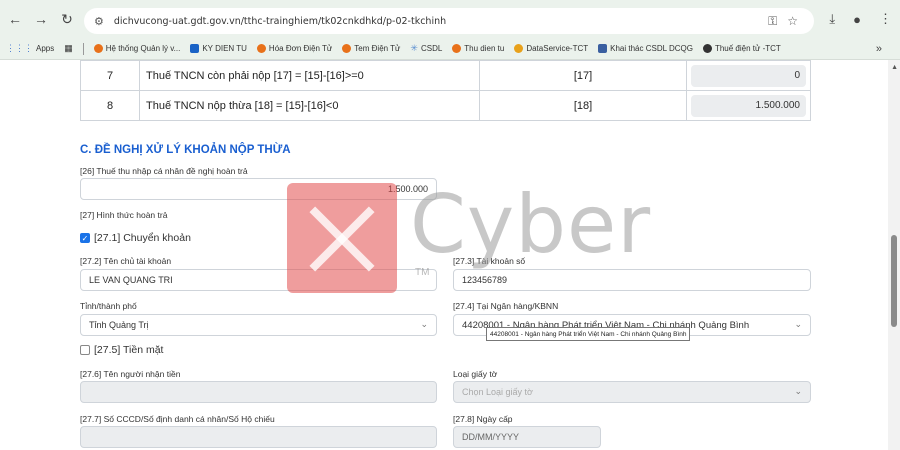 This screenshot has width=900, height=450. I want to click on bookmark-item: Thuế điện tử -TCT, so click(741, 48).